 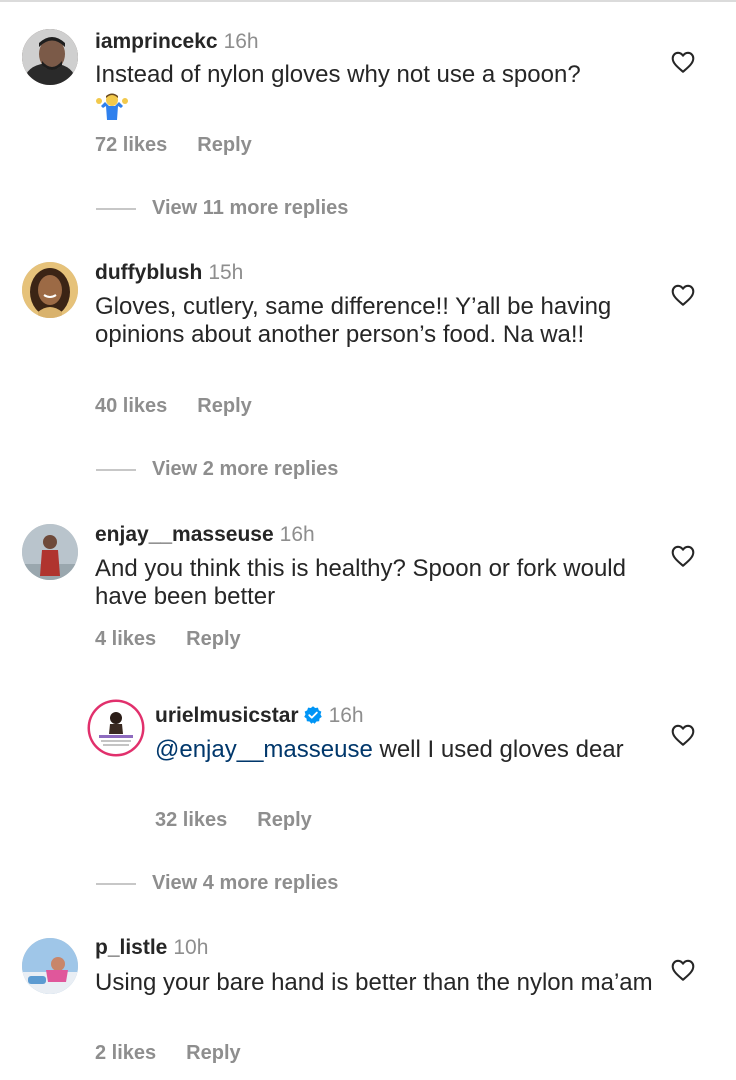 I want to click on likes-count: 72 likes, so click(x=131, y=145).